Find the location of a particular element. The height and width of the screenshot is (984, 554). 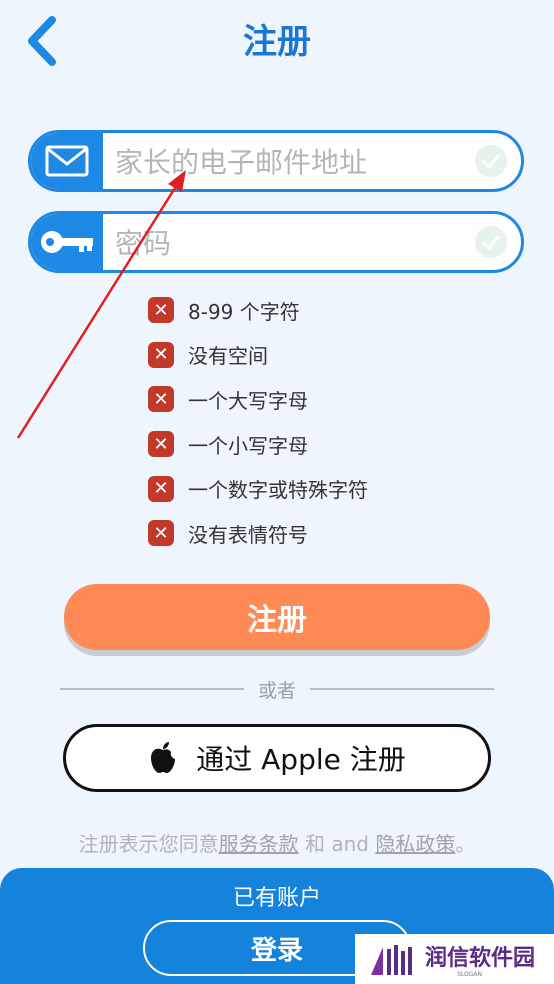

rule-label: 没有表情符号 is located at coordinates (248, 534).